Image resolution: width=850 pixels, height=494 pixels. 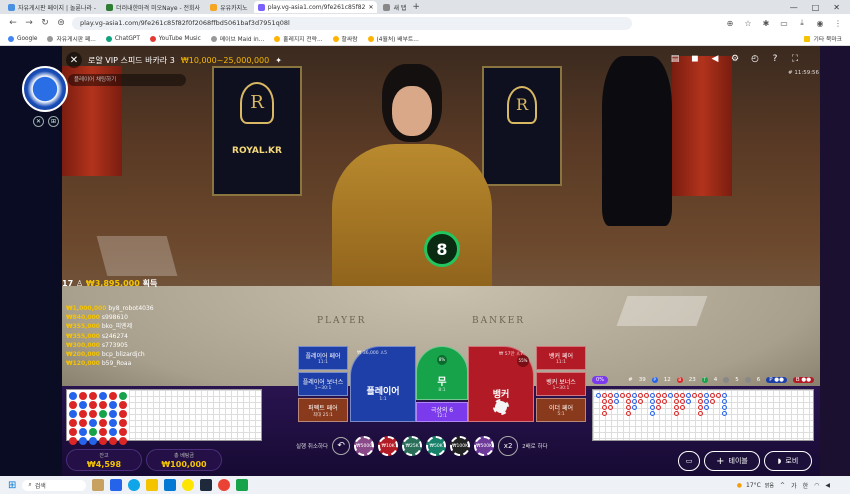 What do you see at coordinates (732, 461) in the screenshot?
I see `table-button: + 테이블` at bounding box center [732, 461].